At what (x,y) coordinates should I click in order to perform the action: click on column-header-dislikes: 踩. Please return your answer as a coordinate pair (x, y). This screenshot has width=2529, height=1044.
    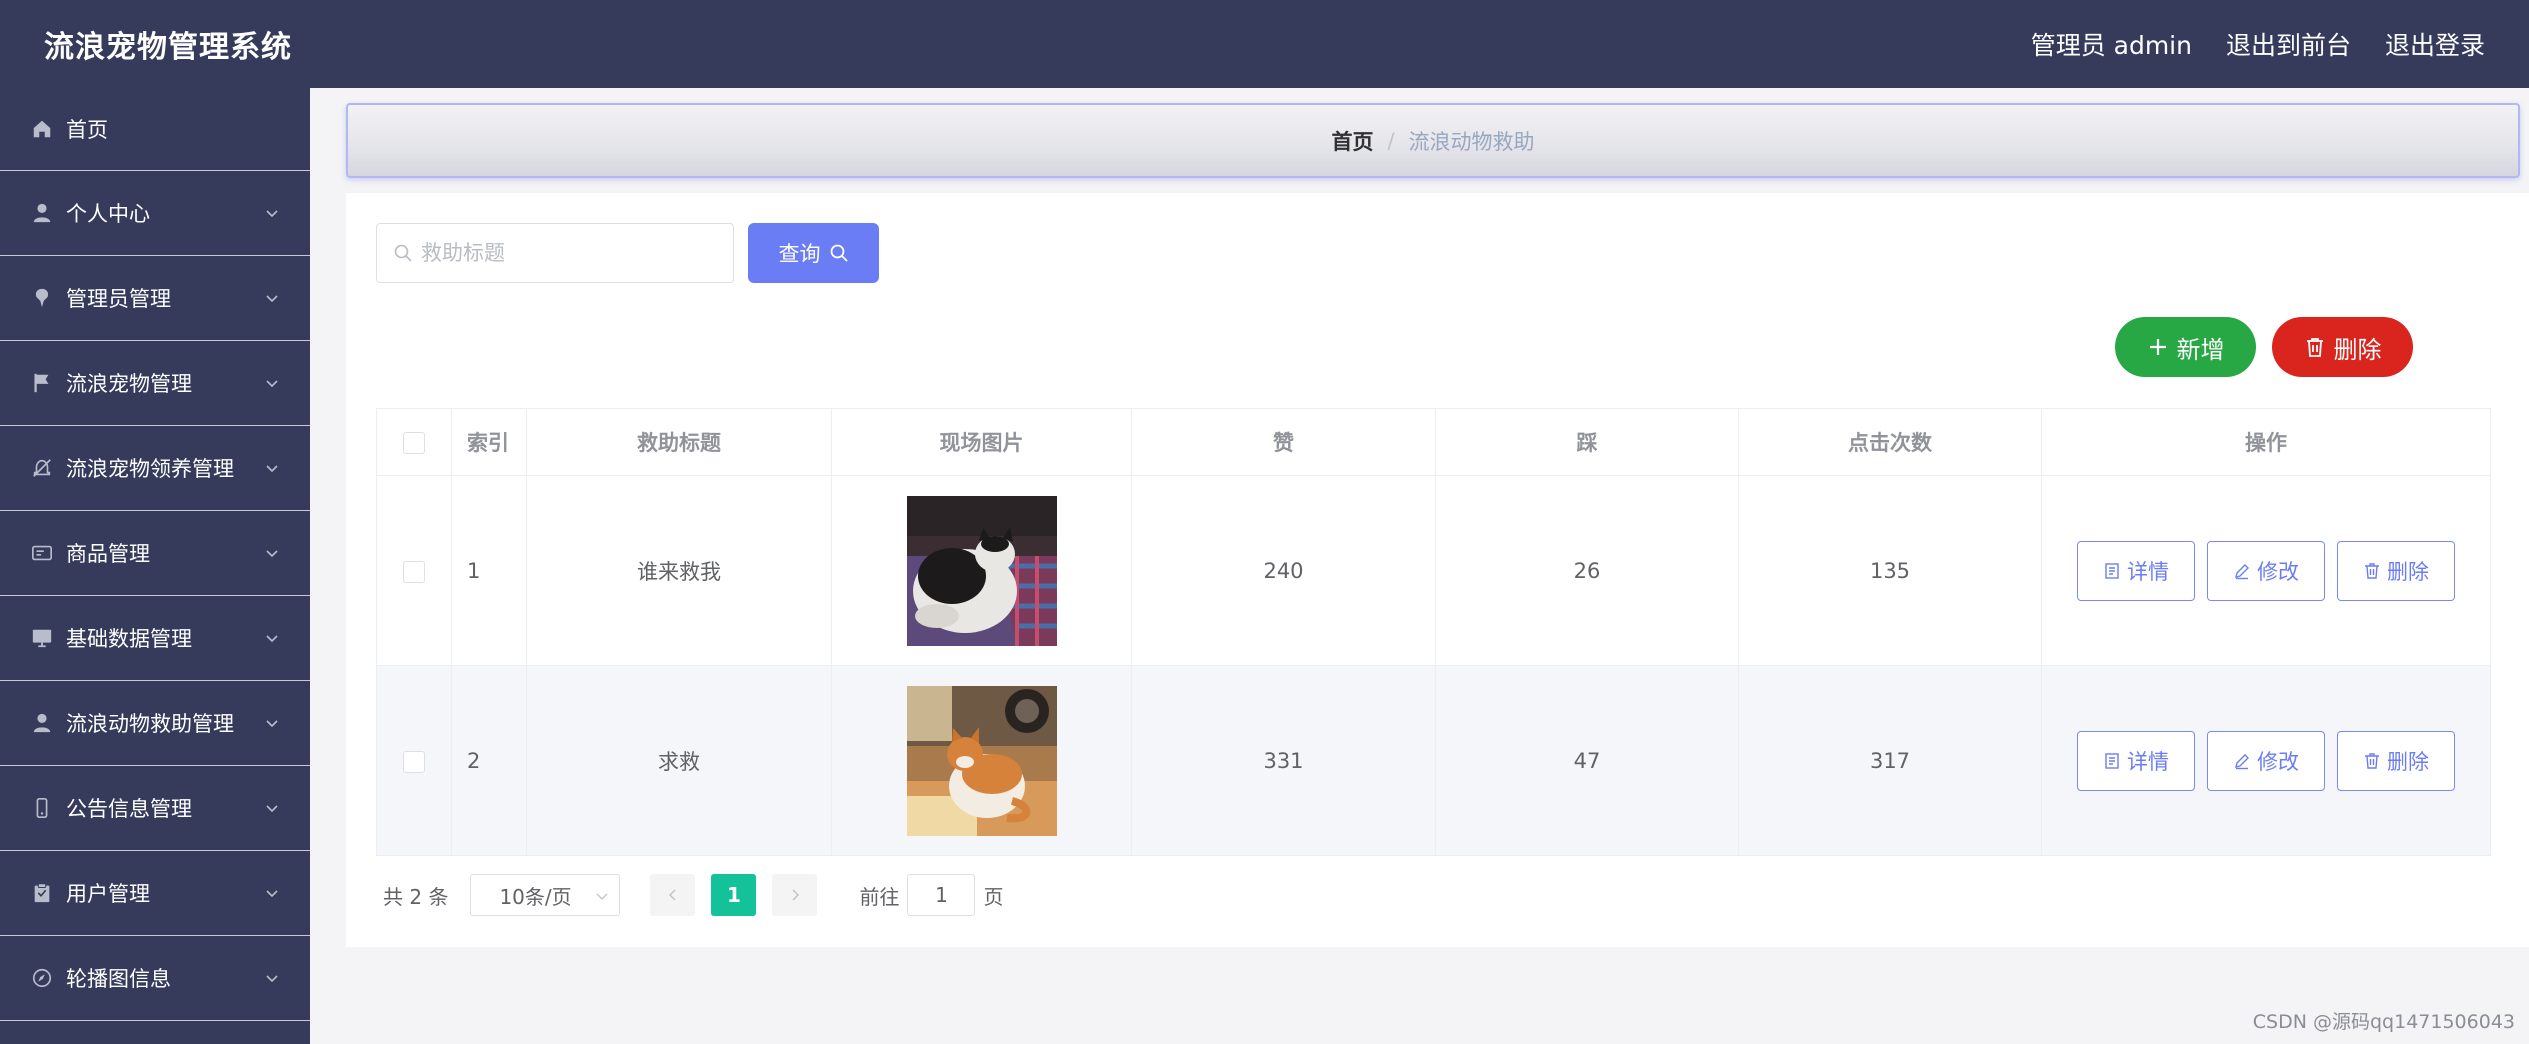
    Looking at the image, I should click on (1587, 442).